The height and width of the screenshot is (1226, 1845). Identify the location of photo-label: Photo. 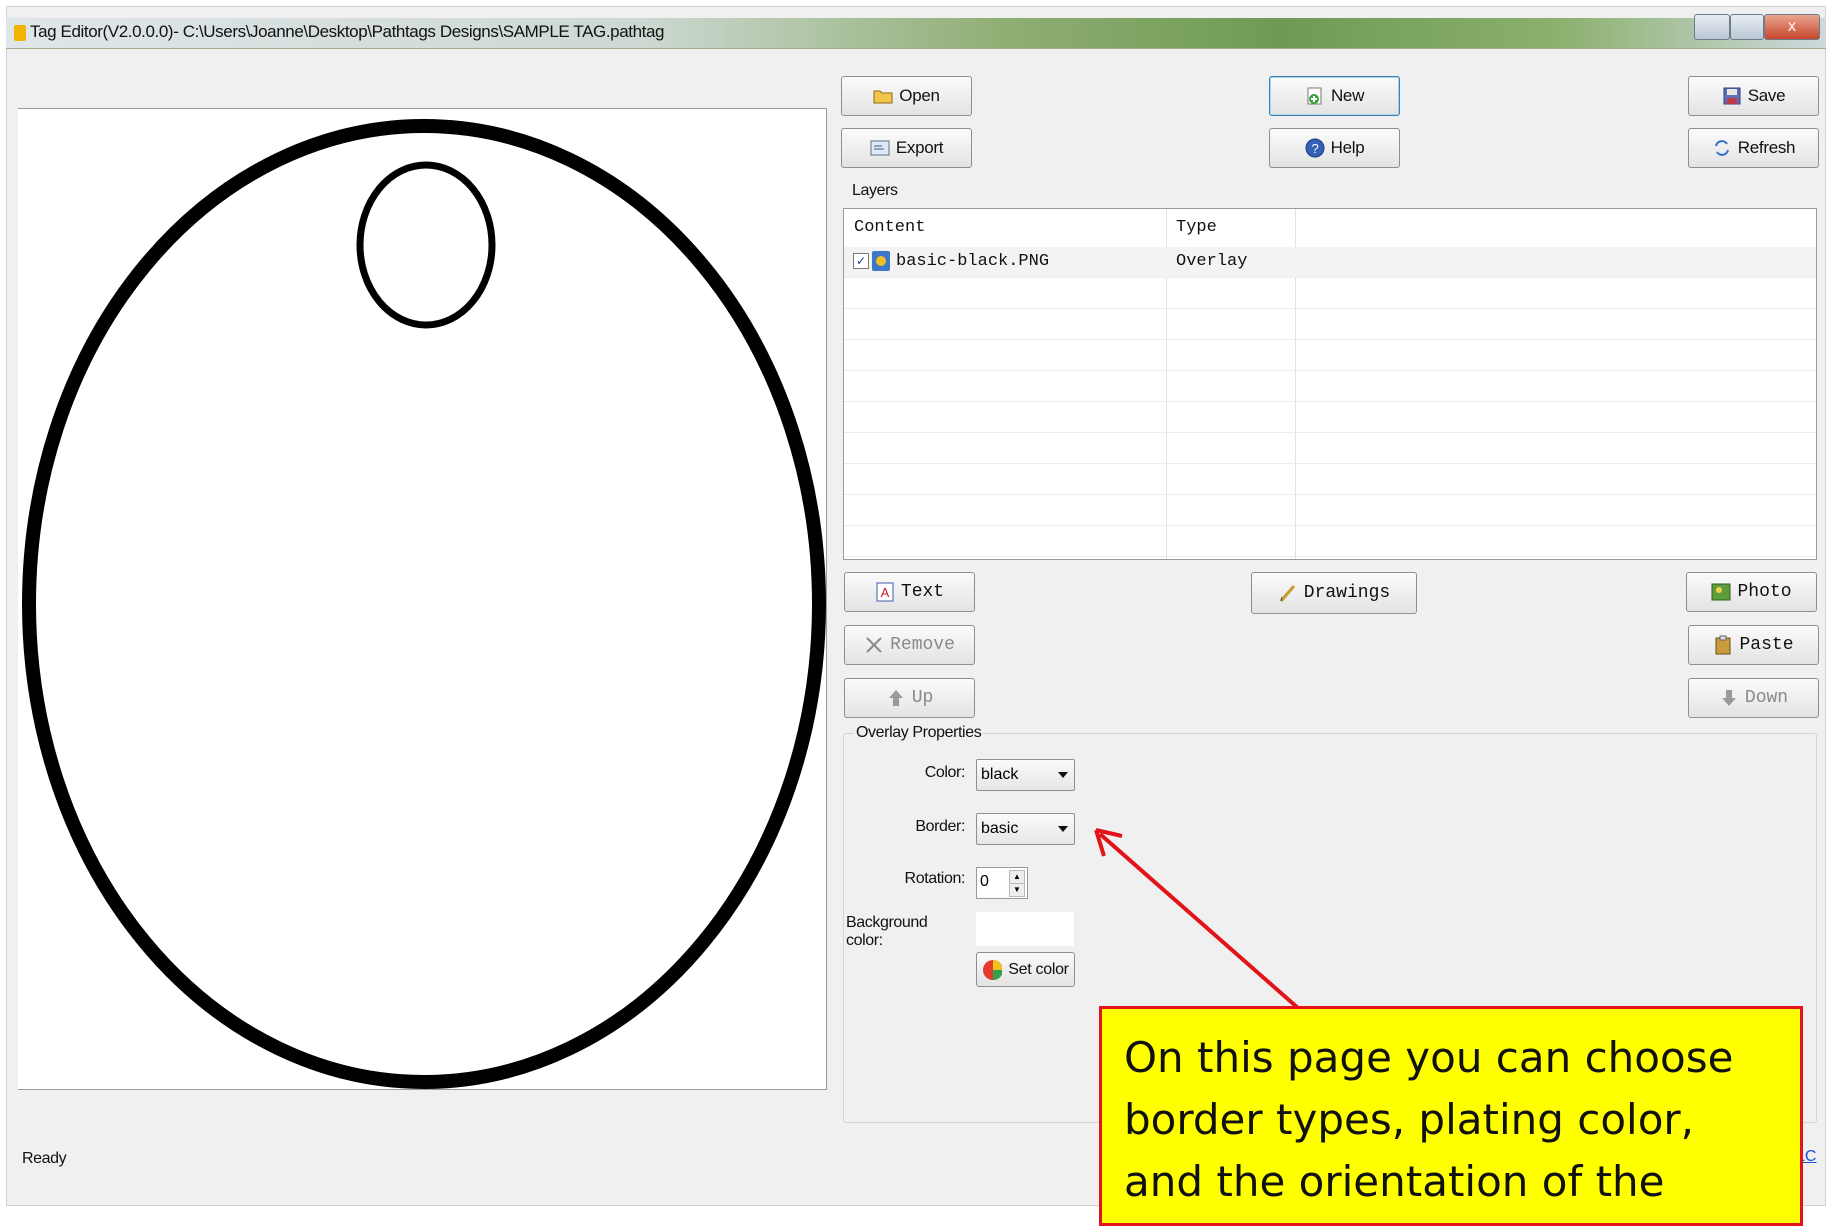
(1764, 592).